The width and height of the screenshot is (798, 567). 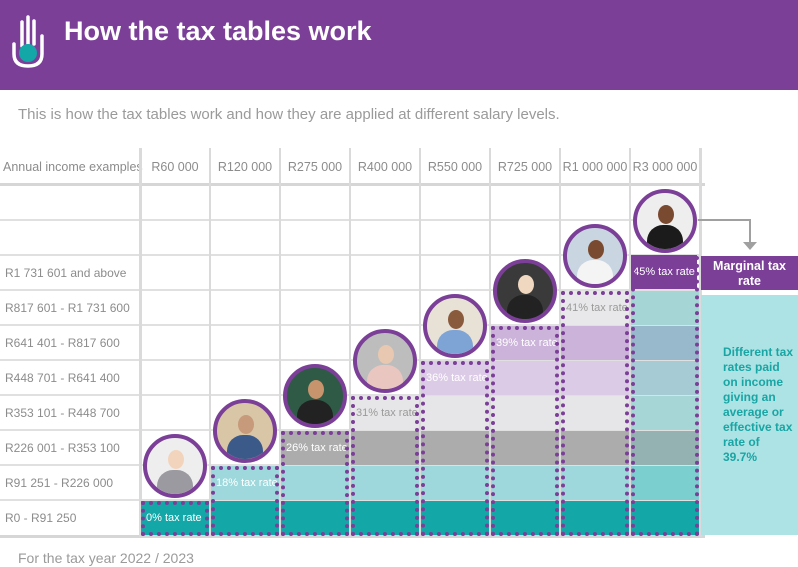 I want to click on column-header: R1 000 000, so click(x=595, y=166).